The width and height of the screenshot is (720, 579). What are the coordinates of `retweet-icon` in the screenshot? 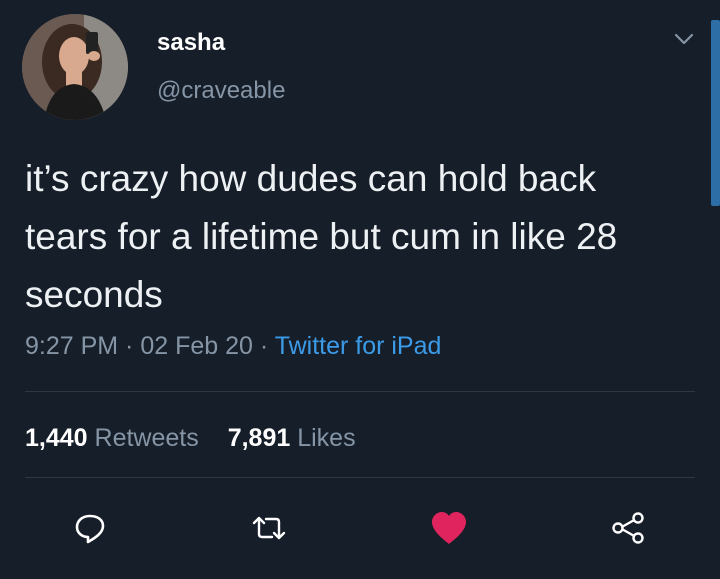 It's located at (269, 530).